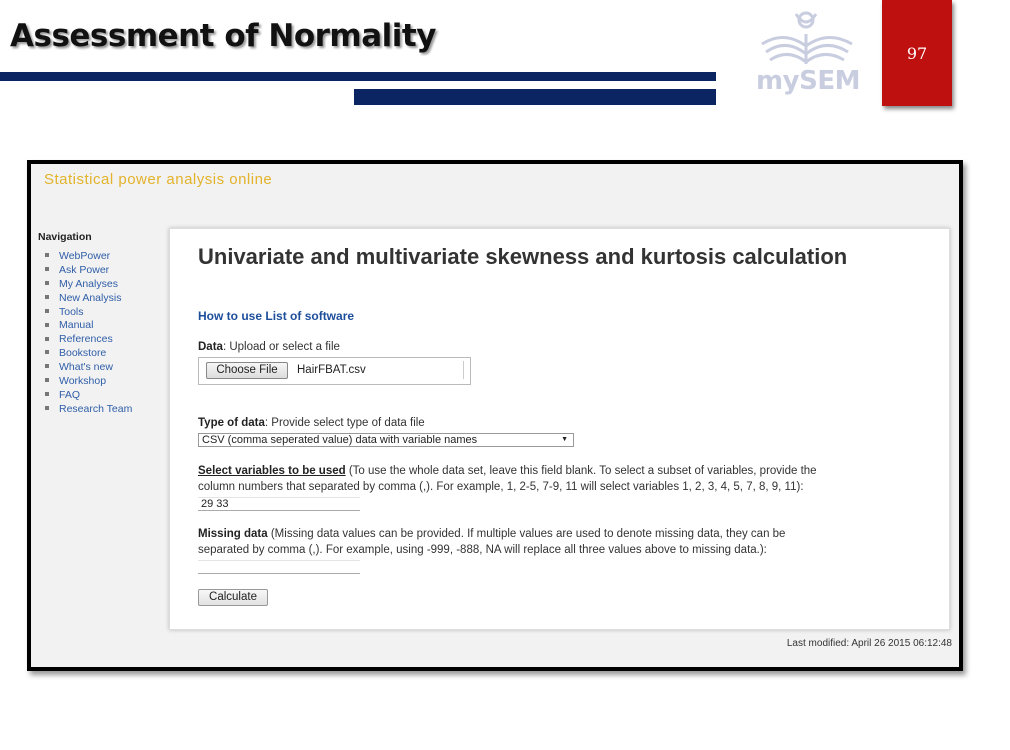 The image size is (1010, 750). I want to click on nav-link-label: References, so click(86, 339).